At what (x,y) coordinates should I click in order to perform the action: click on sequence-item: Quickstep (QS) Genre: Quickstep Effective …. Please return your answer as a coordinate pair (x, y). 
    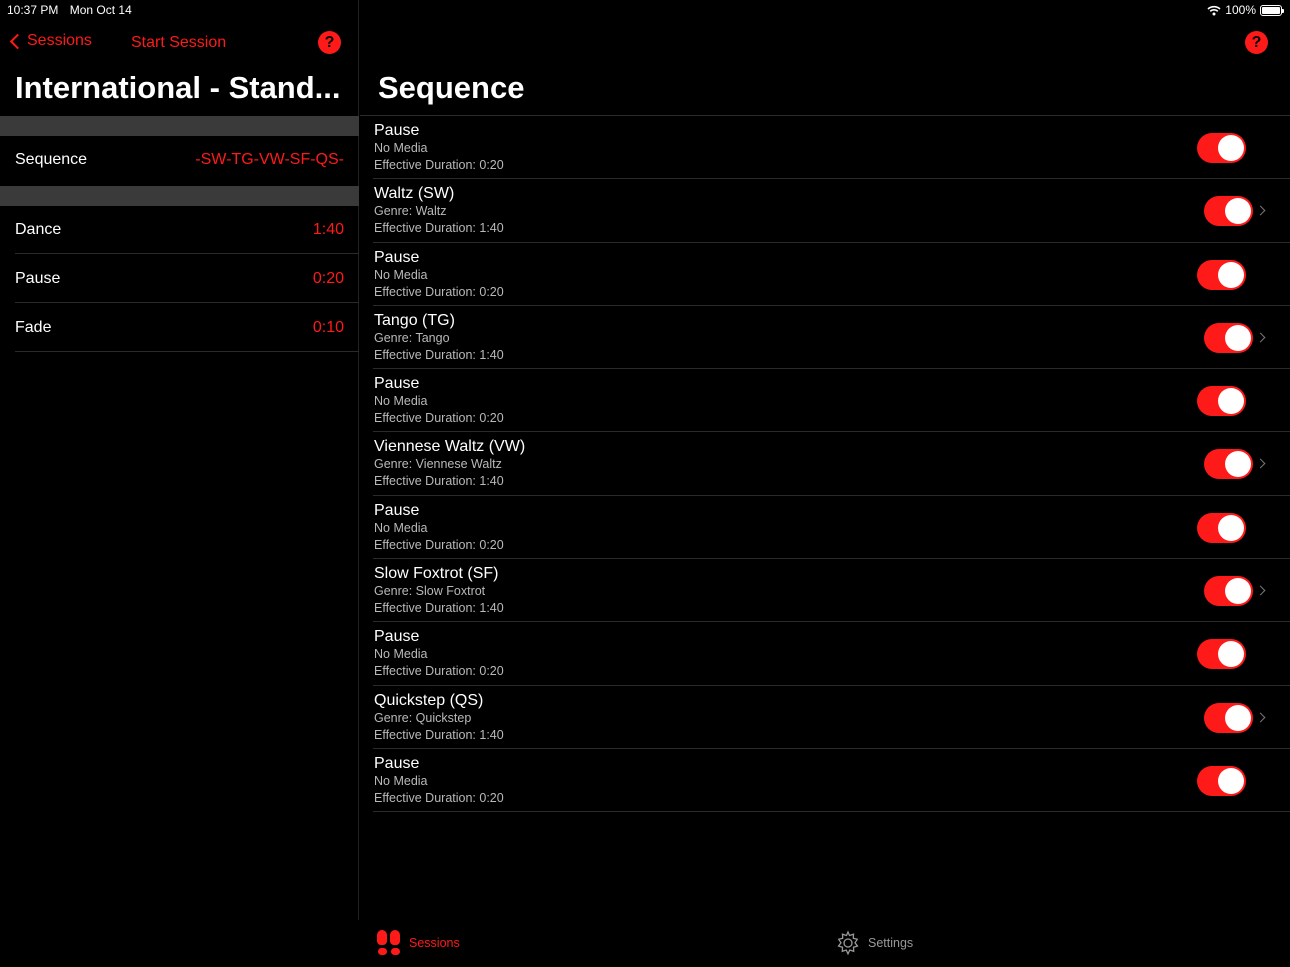
    Looking at the image, I should click on (831, 717).